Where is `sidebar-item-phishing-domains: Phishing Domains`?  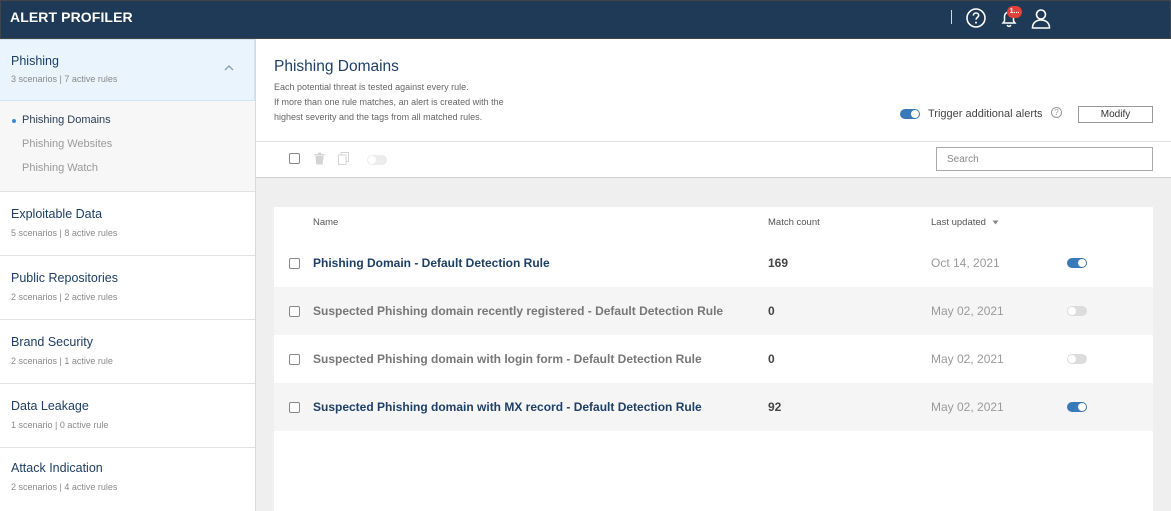
sidebar-item-phishing-domains: Phishing Domains is located at coordinates (66, 120).